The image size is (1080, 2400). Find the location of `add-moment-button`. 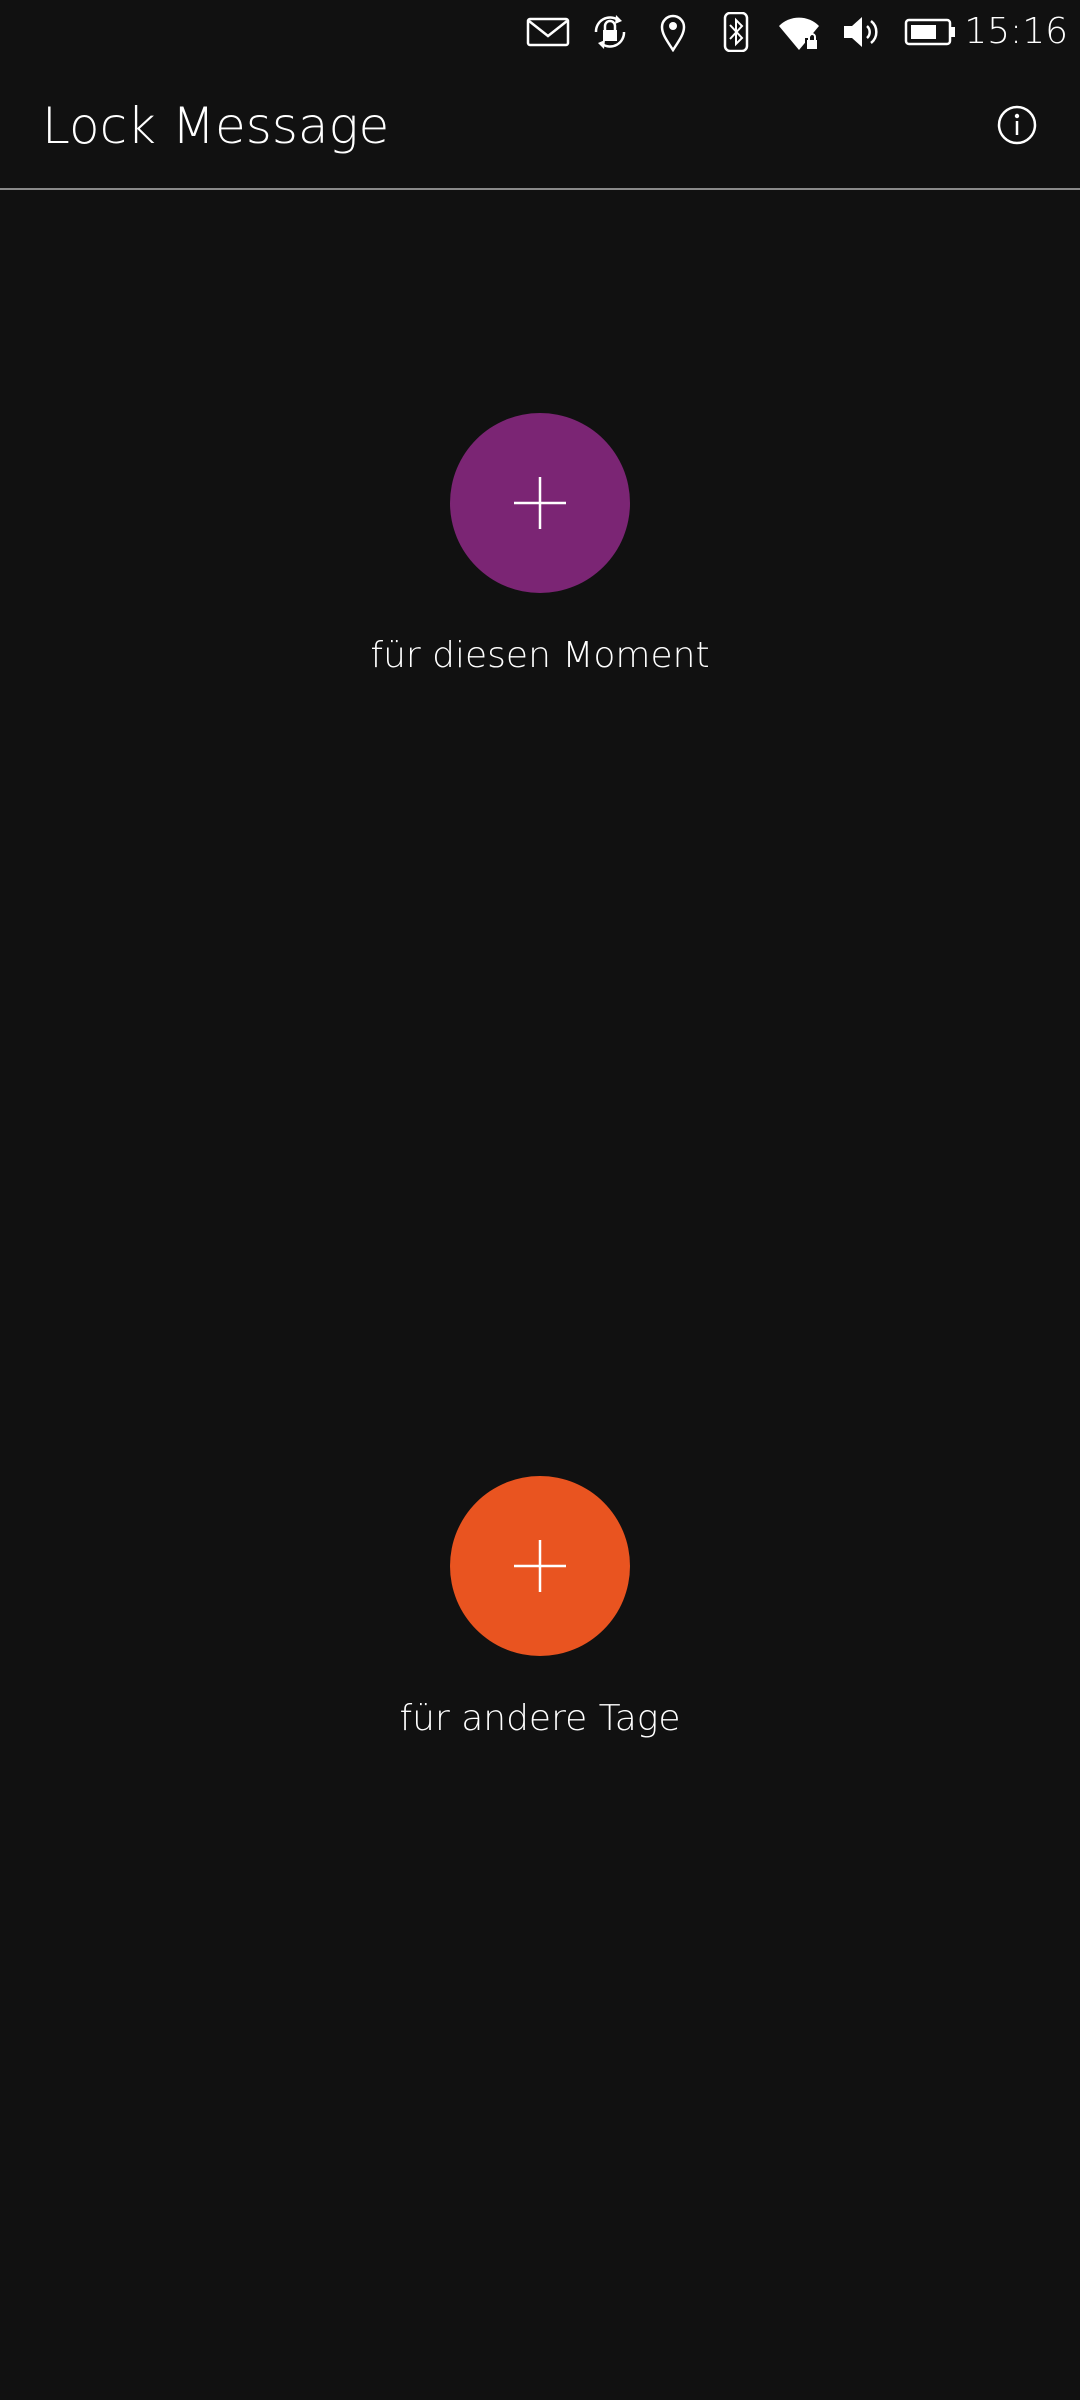

add-moment-button is located at coordinates (540, 503).